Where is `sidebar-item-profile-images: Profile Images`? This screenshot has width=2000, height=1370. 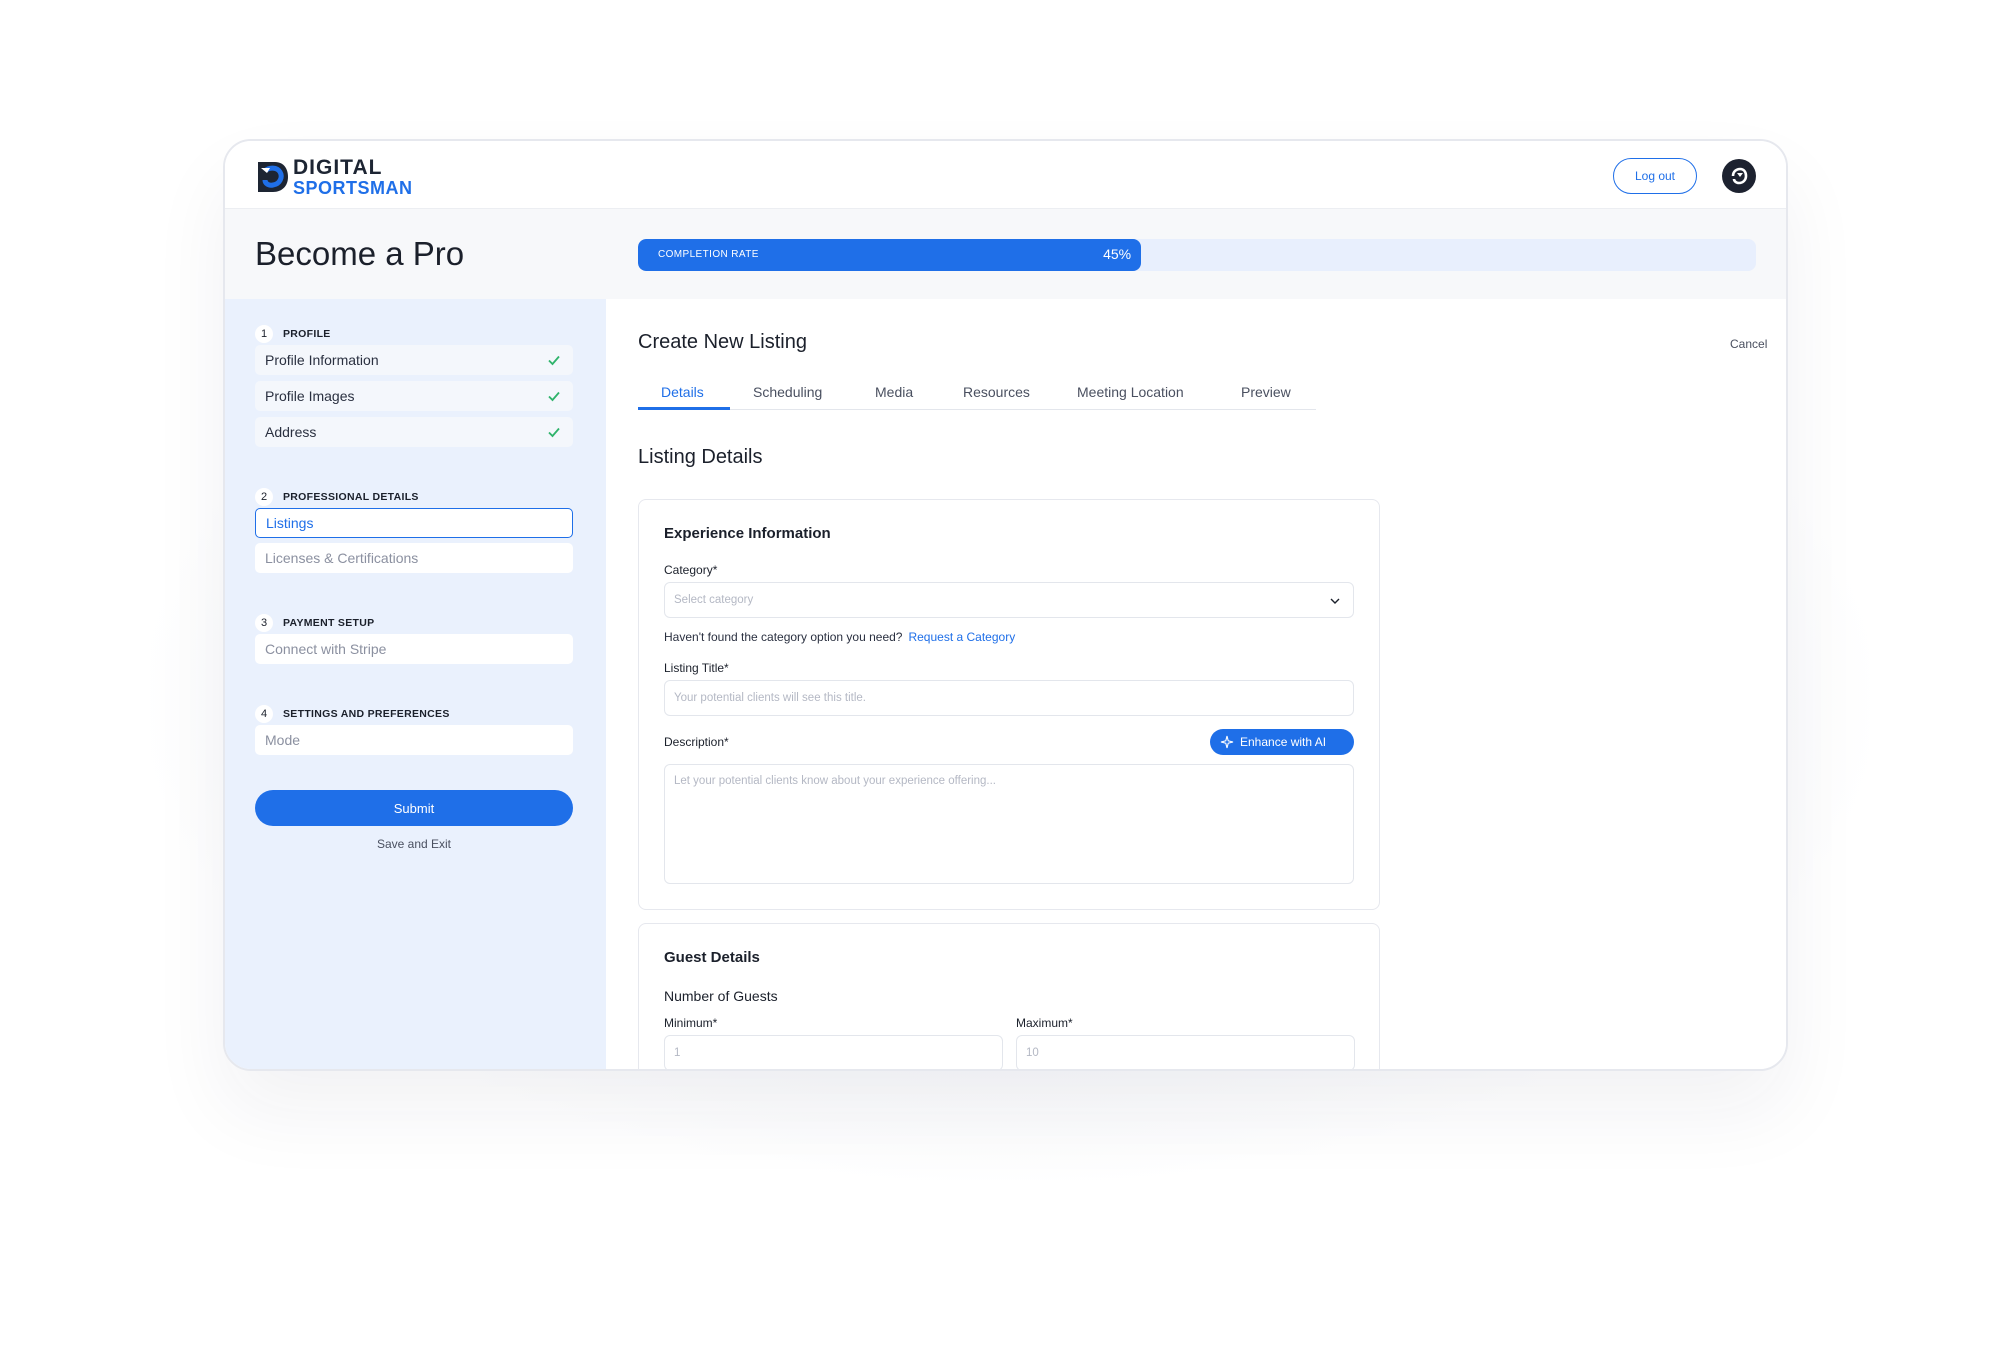
sidebar-item-profile-images: Profile Images is located at coordinates (414, 396).